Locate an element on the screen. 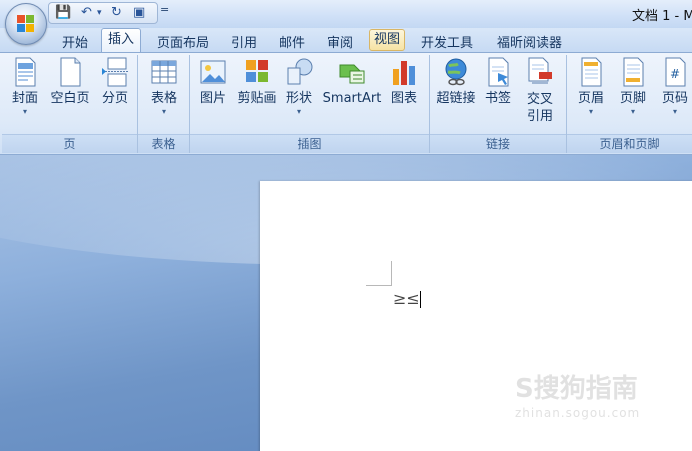 This screenshot has height=451, width=692. group-header-footer: 页眉 ▾ 页脚 ▾ # 页码 ▾ 页眉和页脚 is located at coordinates (629, 104).